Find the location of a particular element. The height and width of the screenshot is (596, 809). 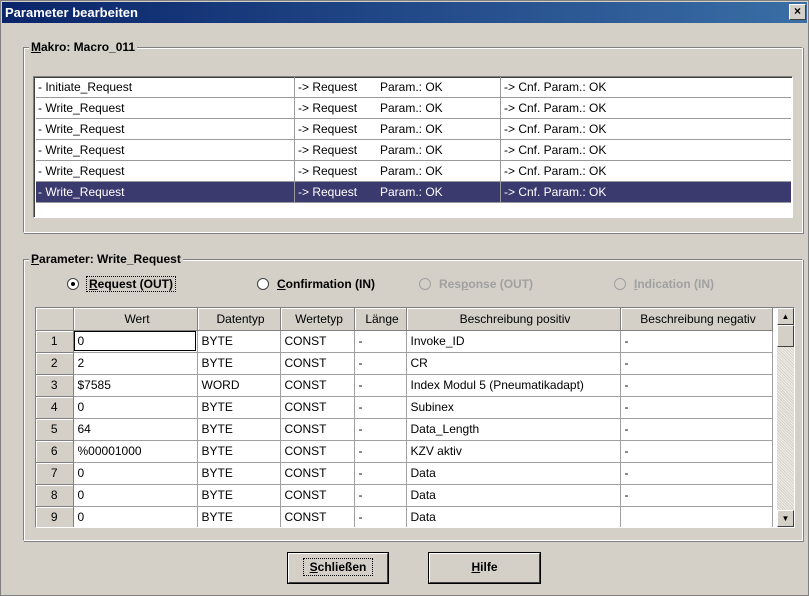

table-row: 9 0 BYTE CONST - Data is located at coordinates (404, 516).